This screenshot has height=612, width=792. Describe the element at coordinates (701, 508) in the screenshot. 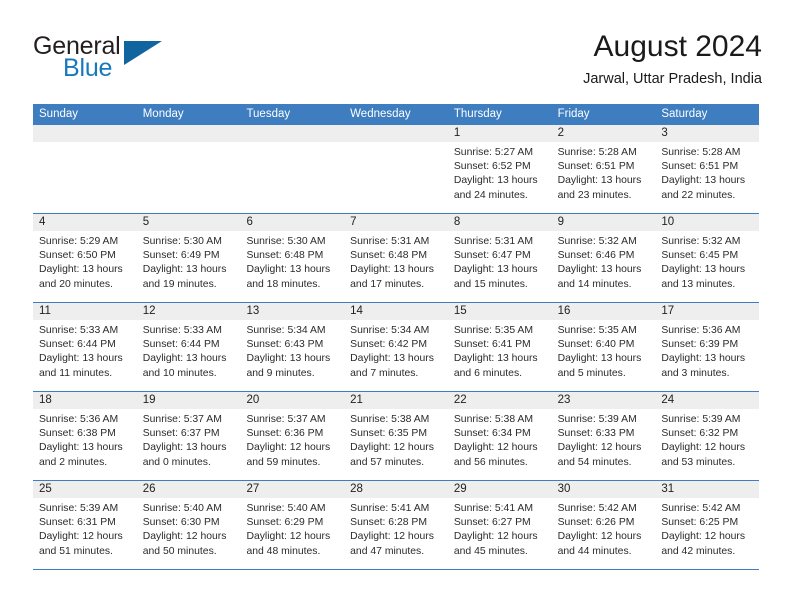

I see `sunrise-text: Sunrise: 5:42 AM` at that location.